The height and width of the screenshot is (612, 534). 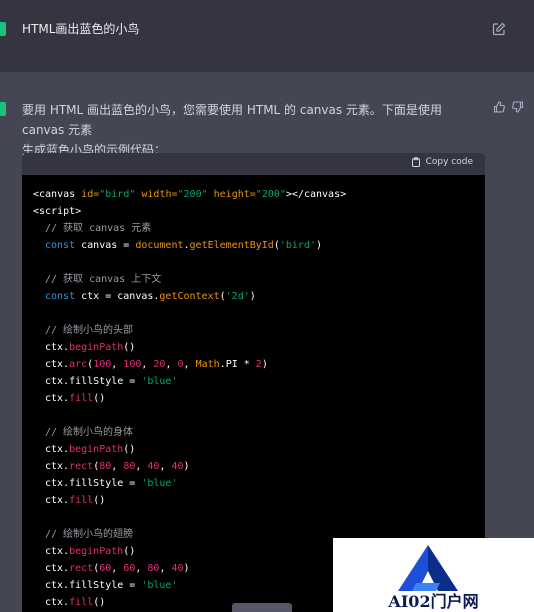 I want to click on code-line: // 获取 canvas 上下文, so click(x=103, y=279).